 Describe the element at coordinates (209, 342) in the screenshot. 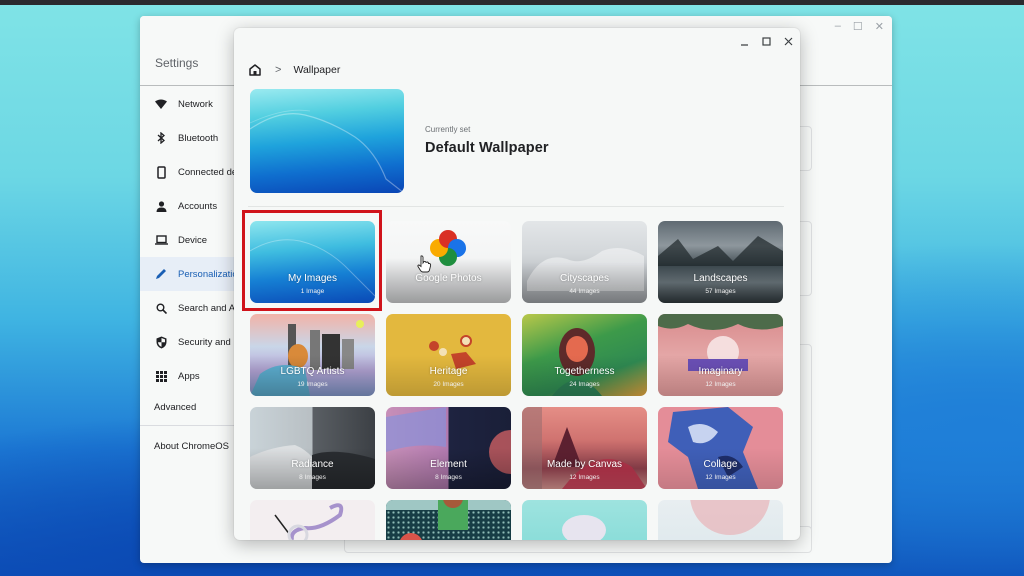

I see `sidebar-item-label: Security and P` at that location.